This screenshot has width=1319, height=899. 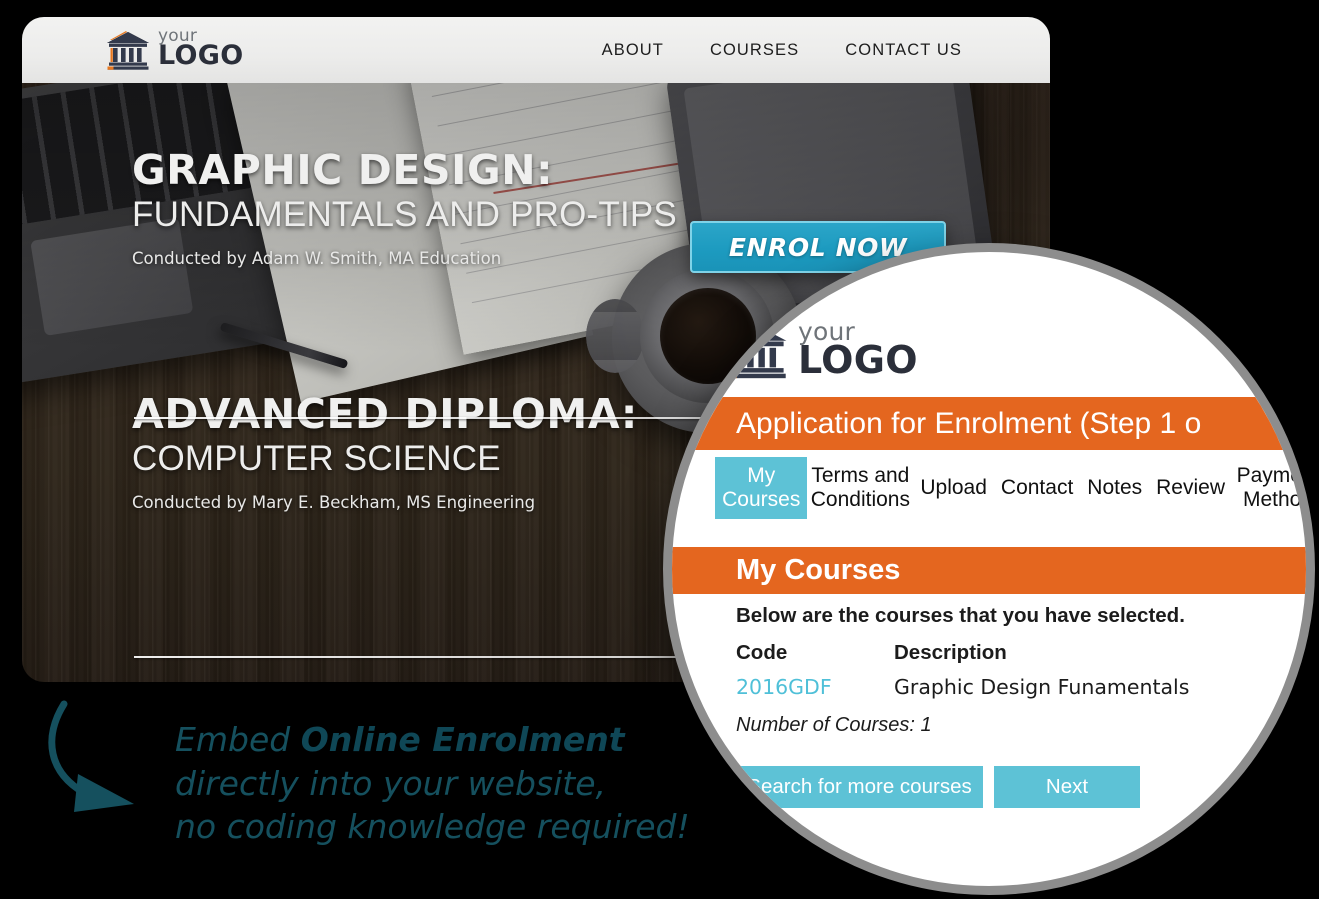 What do you see at coordinates (860, 488) in the screenshot?
I see `tab-terms-and-conditions: Terms and Conditions` at bounding box center [860, 488].